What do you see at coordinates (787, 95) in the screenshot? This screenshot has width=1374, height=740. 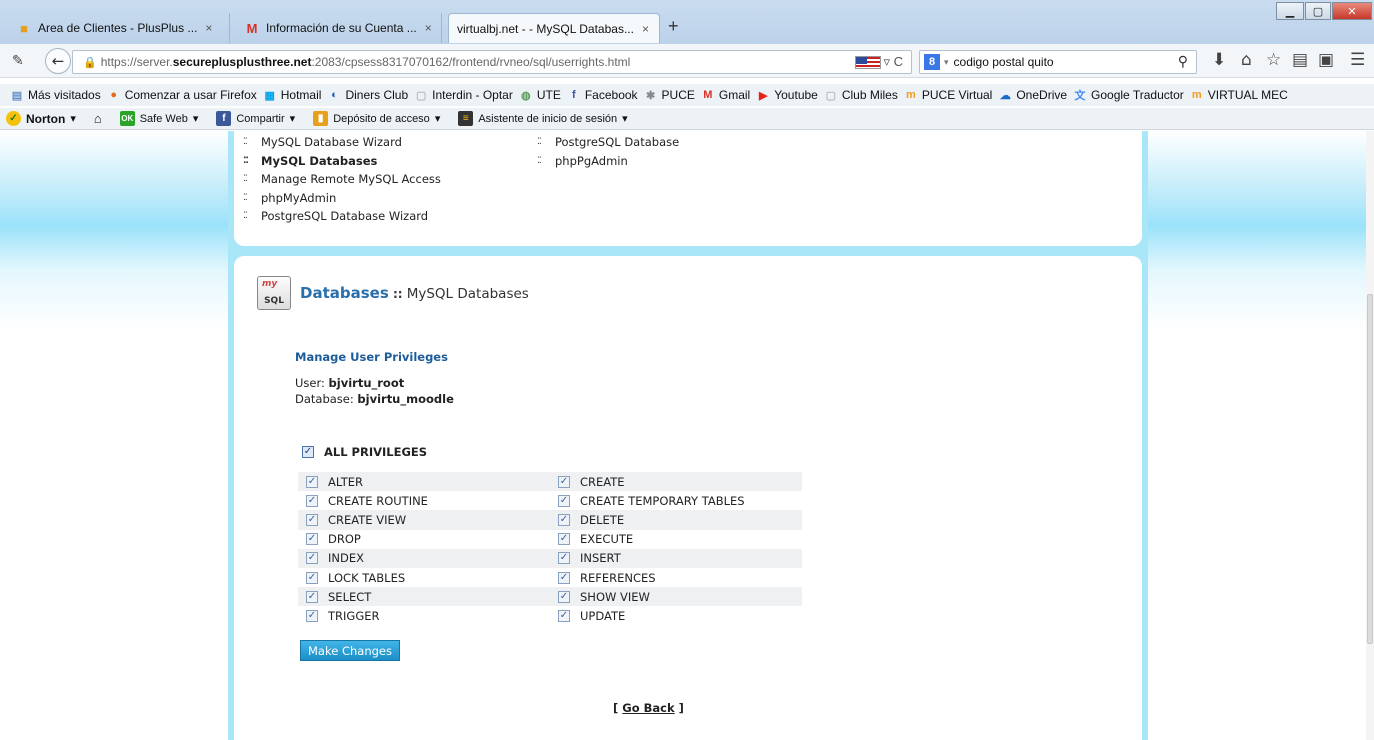 I see `bookmark-item: ▶ Youtube` at bounding box center [787, 95].